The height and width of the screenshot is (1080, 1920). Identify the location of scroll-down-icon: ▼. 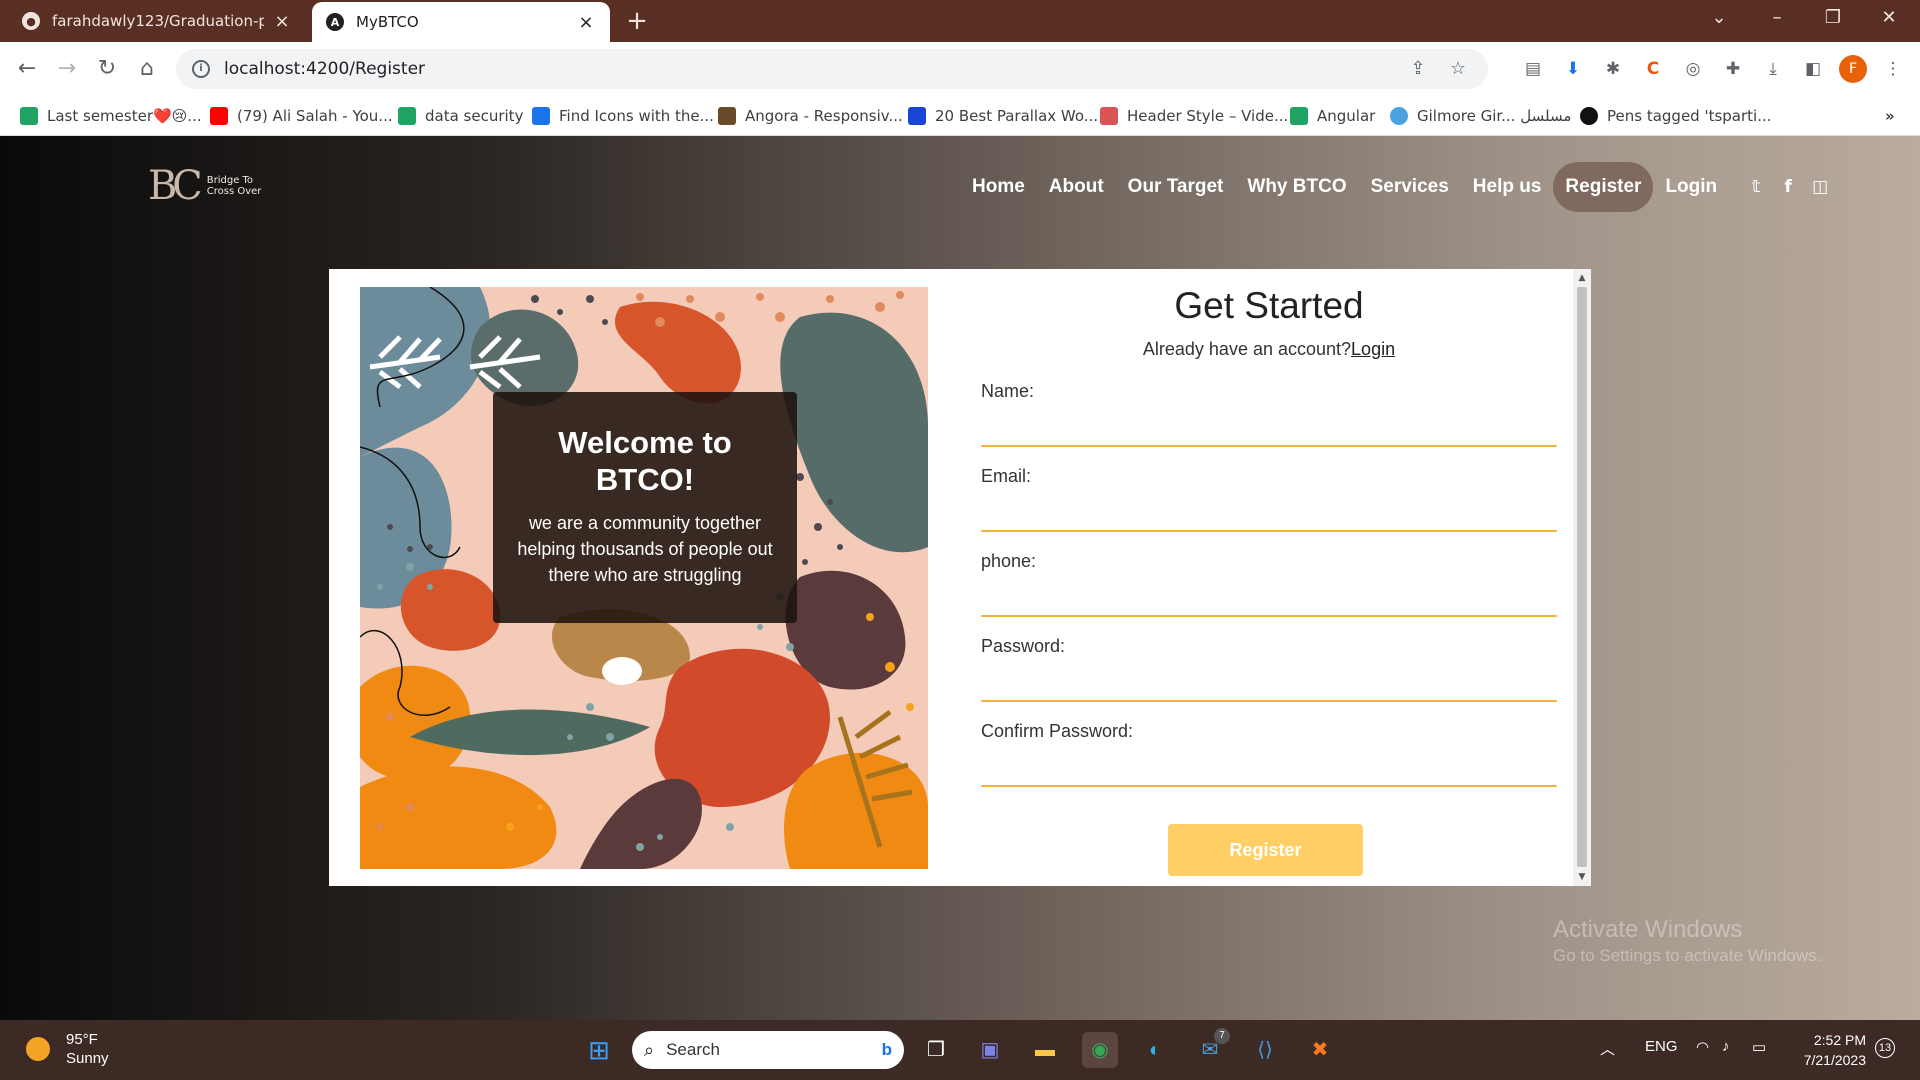
(1582, 877).